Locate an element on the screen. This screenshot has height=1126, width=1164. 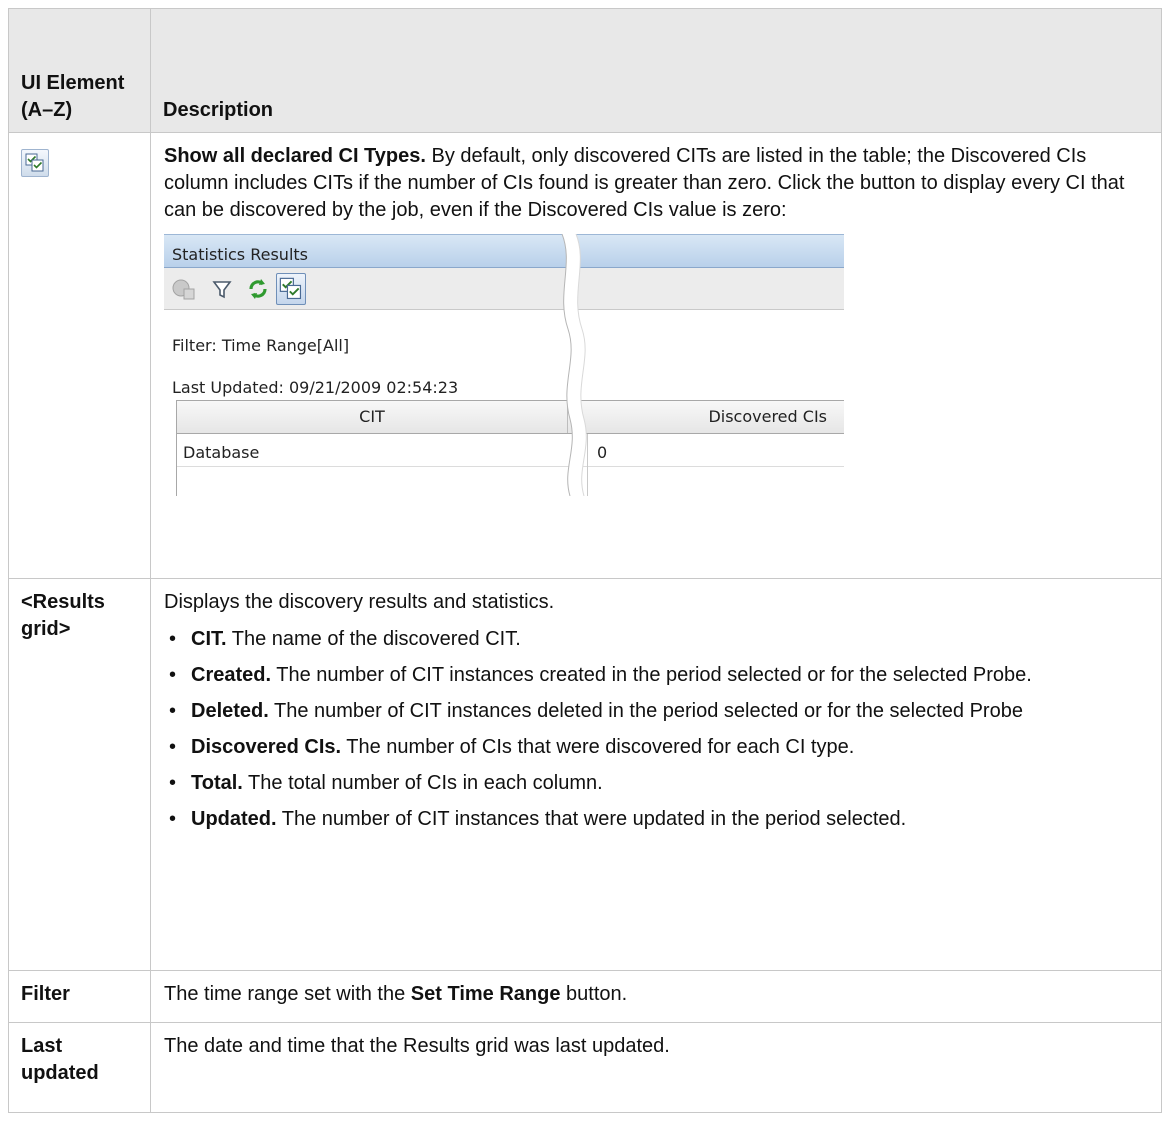
bullet-term: Discovered CIs. is located at coordinates (266, 747).